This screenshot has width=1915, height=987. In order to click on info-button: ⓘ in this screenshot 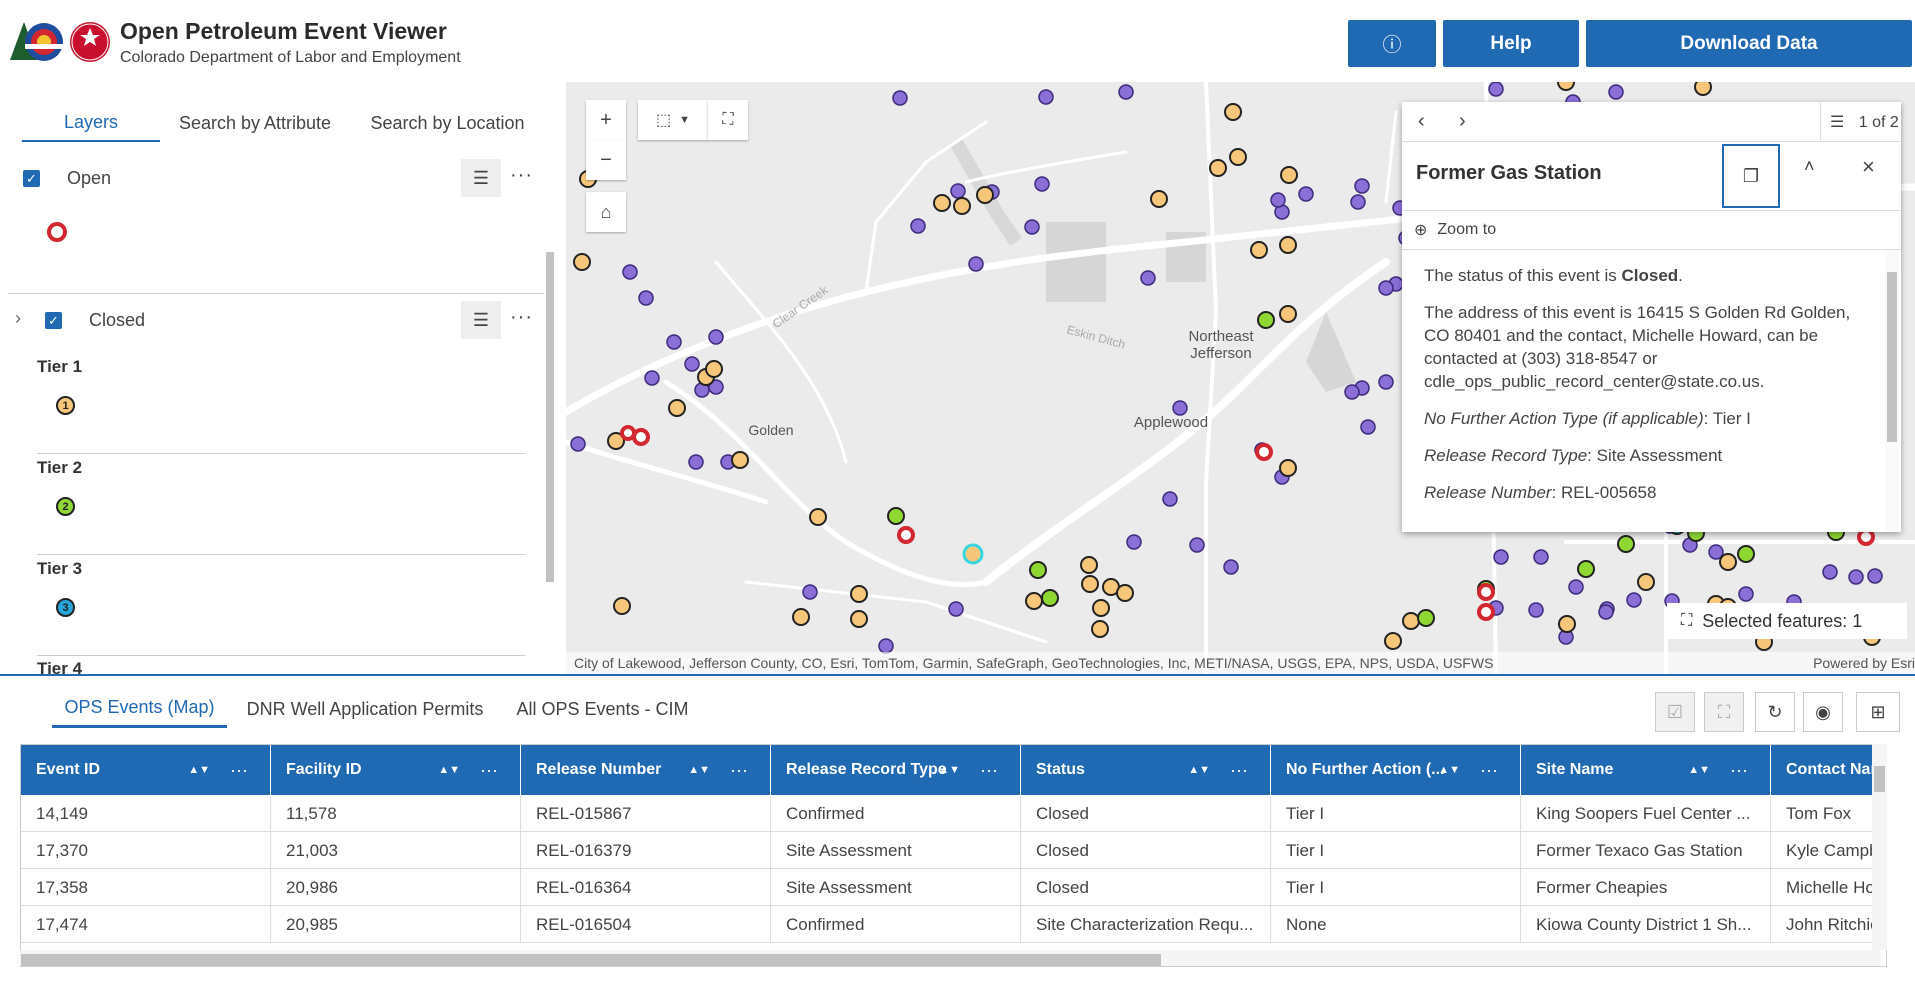, I will do `click(1392, 43)`.